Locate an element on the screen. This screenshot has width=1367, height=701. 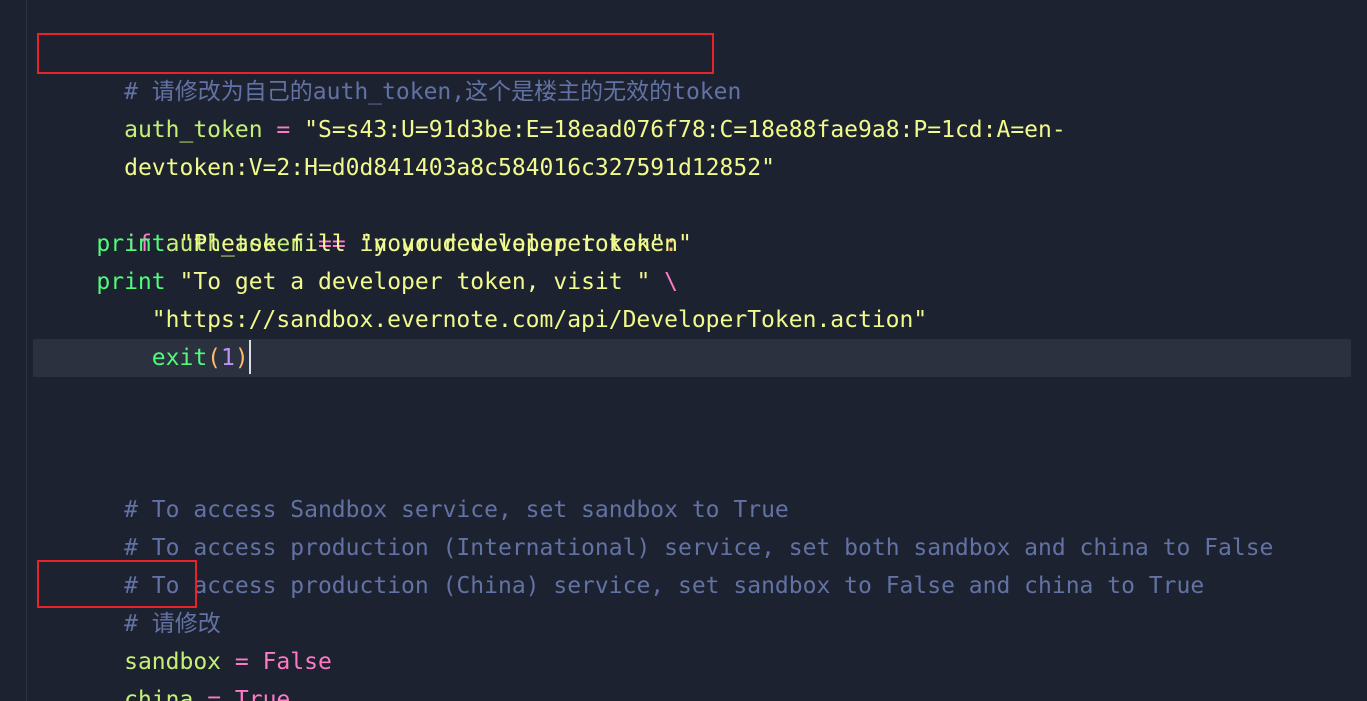
exit-function: exit is located at coordinates (179, 358).